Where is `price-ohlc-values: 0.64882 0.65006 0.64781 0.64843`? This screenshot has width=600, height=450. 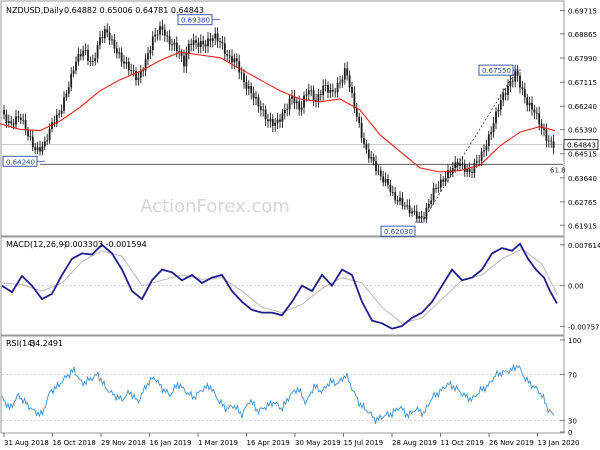 price-ohlc-values: 0.64882 0.65006 0.64781 0.64843 is located at coordinates (134, 10).